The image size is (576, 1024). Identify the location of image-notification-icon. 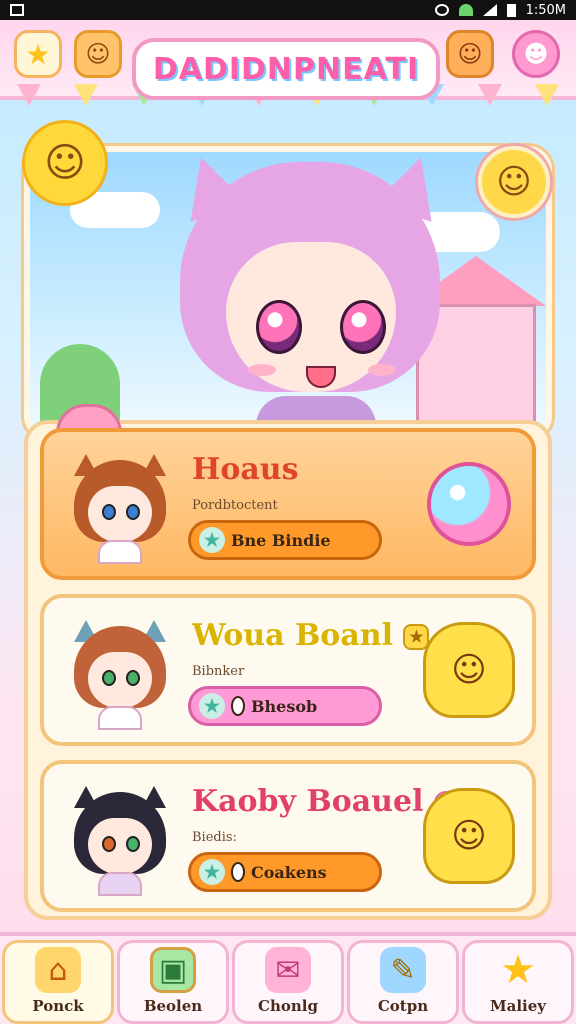
(17, 10).